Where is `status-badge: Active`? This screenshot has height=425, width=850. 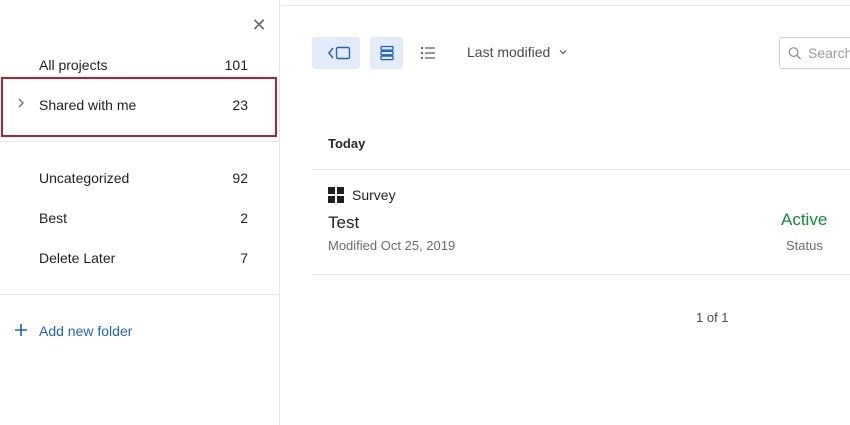 status-badge: Active is located at coordinates (804, 219).